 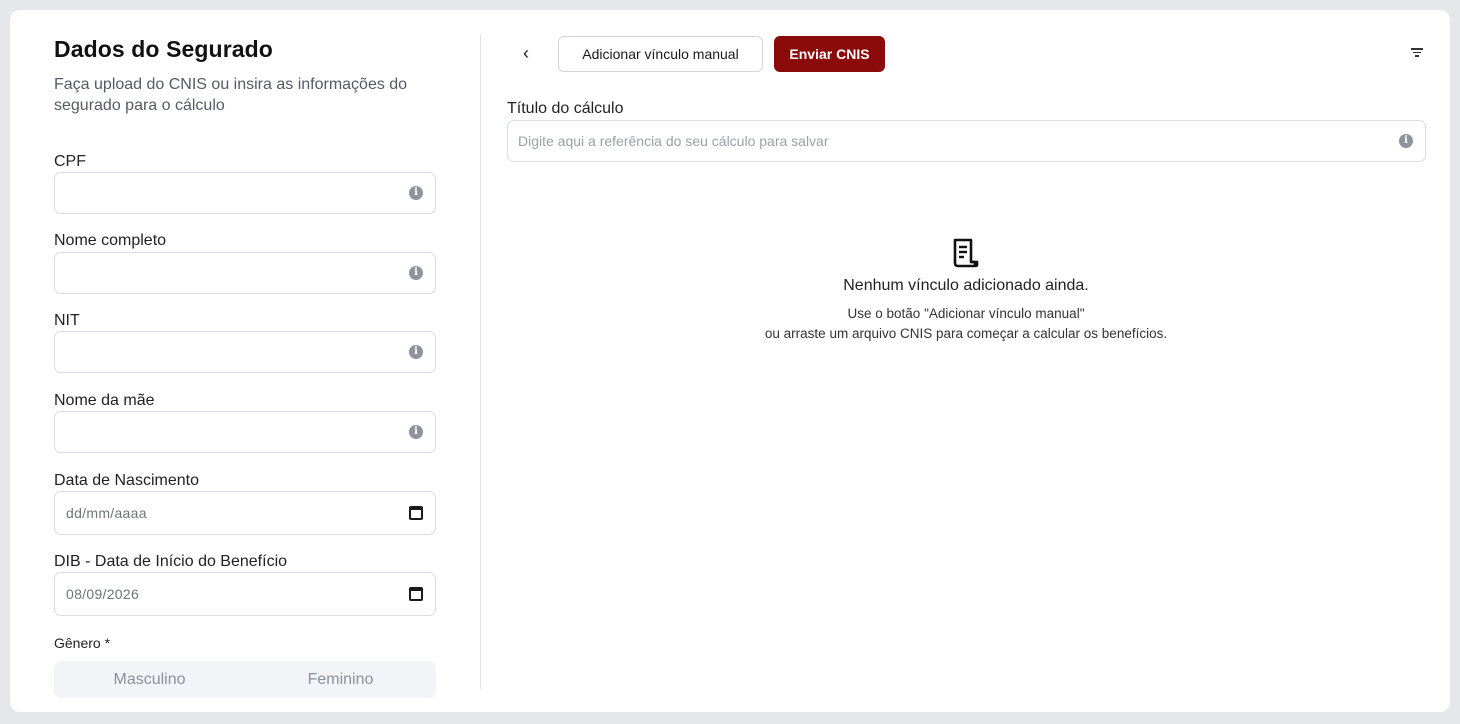 I want to click on gender-toggle: Masculino Feminino, so click(x=245, y=679).